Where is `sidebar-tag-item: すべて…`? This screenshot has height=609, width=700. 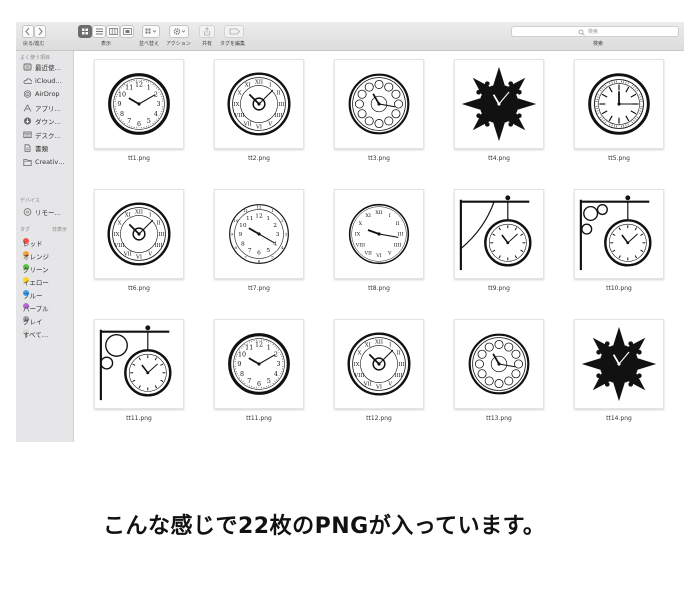 sidebar-tag-item: すべて… is located at coordinates (35, 333).